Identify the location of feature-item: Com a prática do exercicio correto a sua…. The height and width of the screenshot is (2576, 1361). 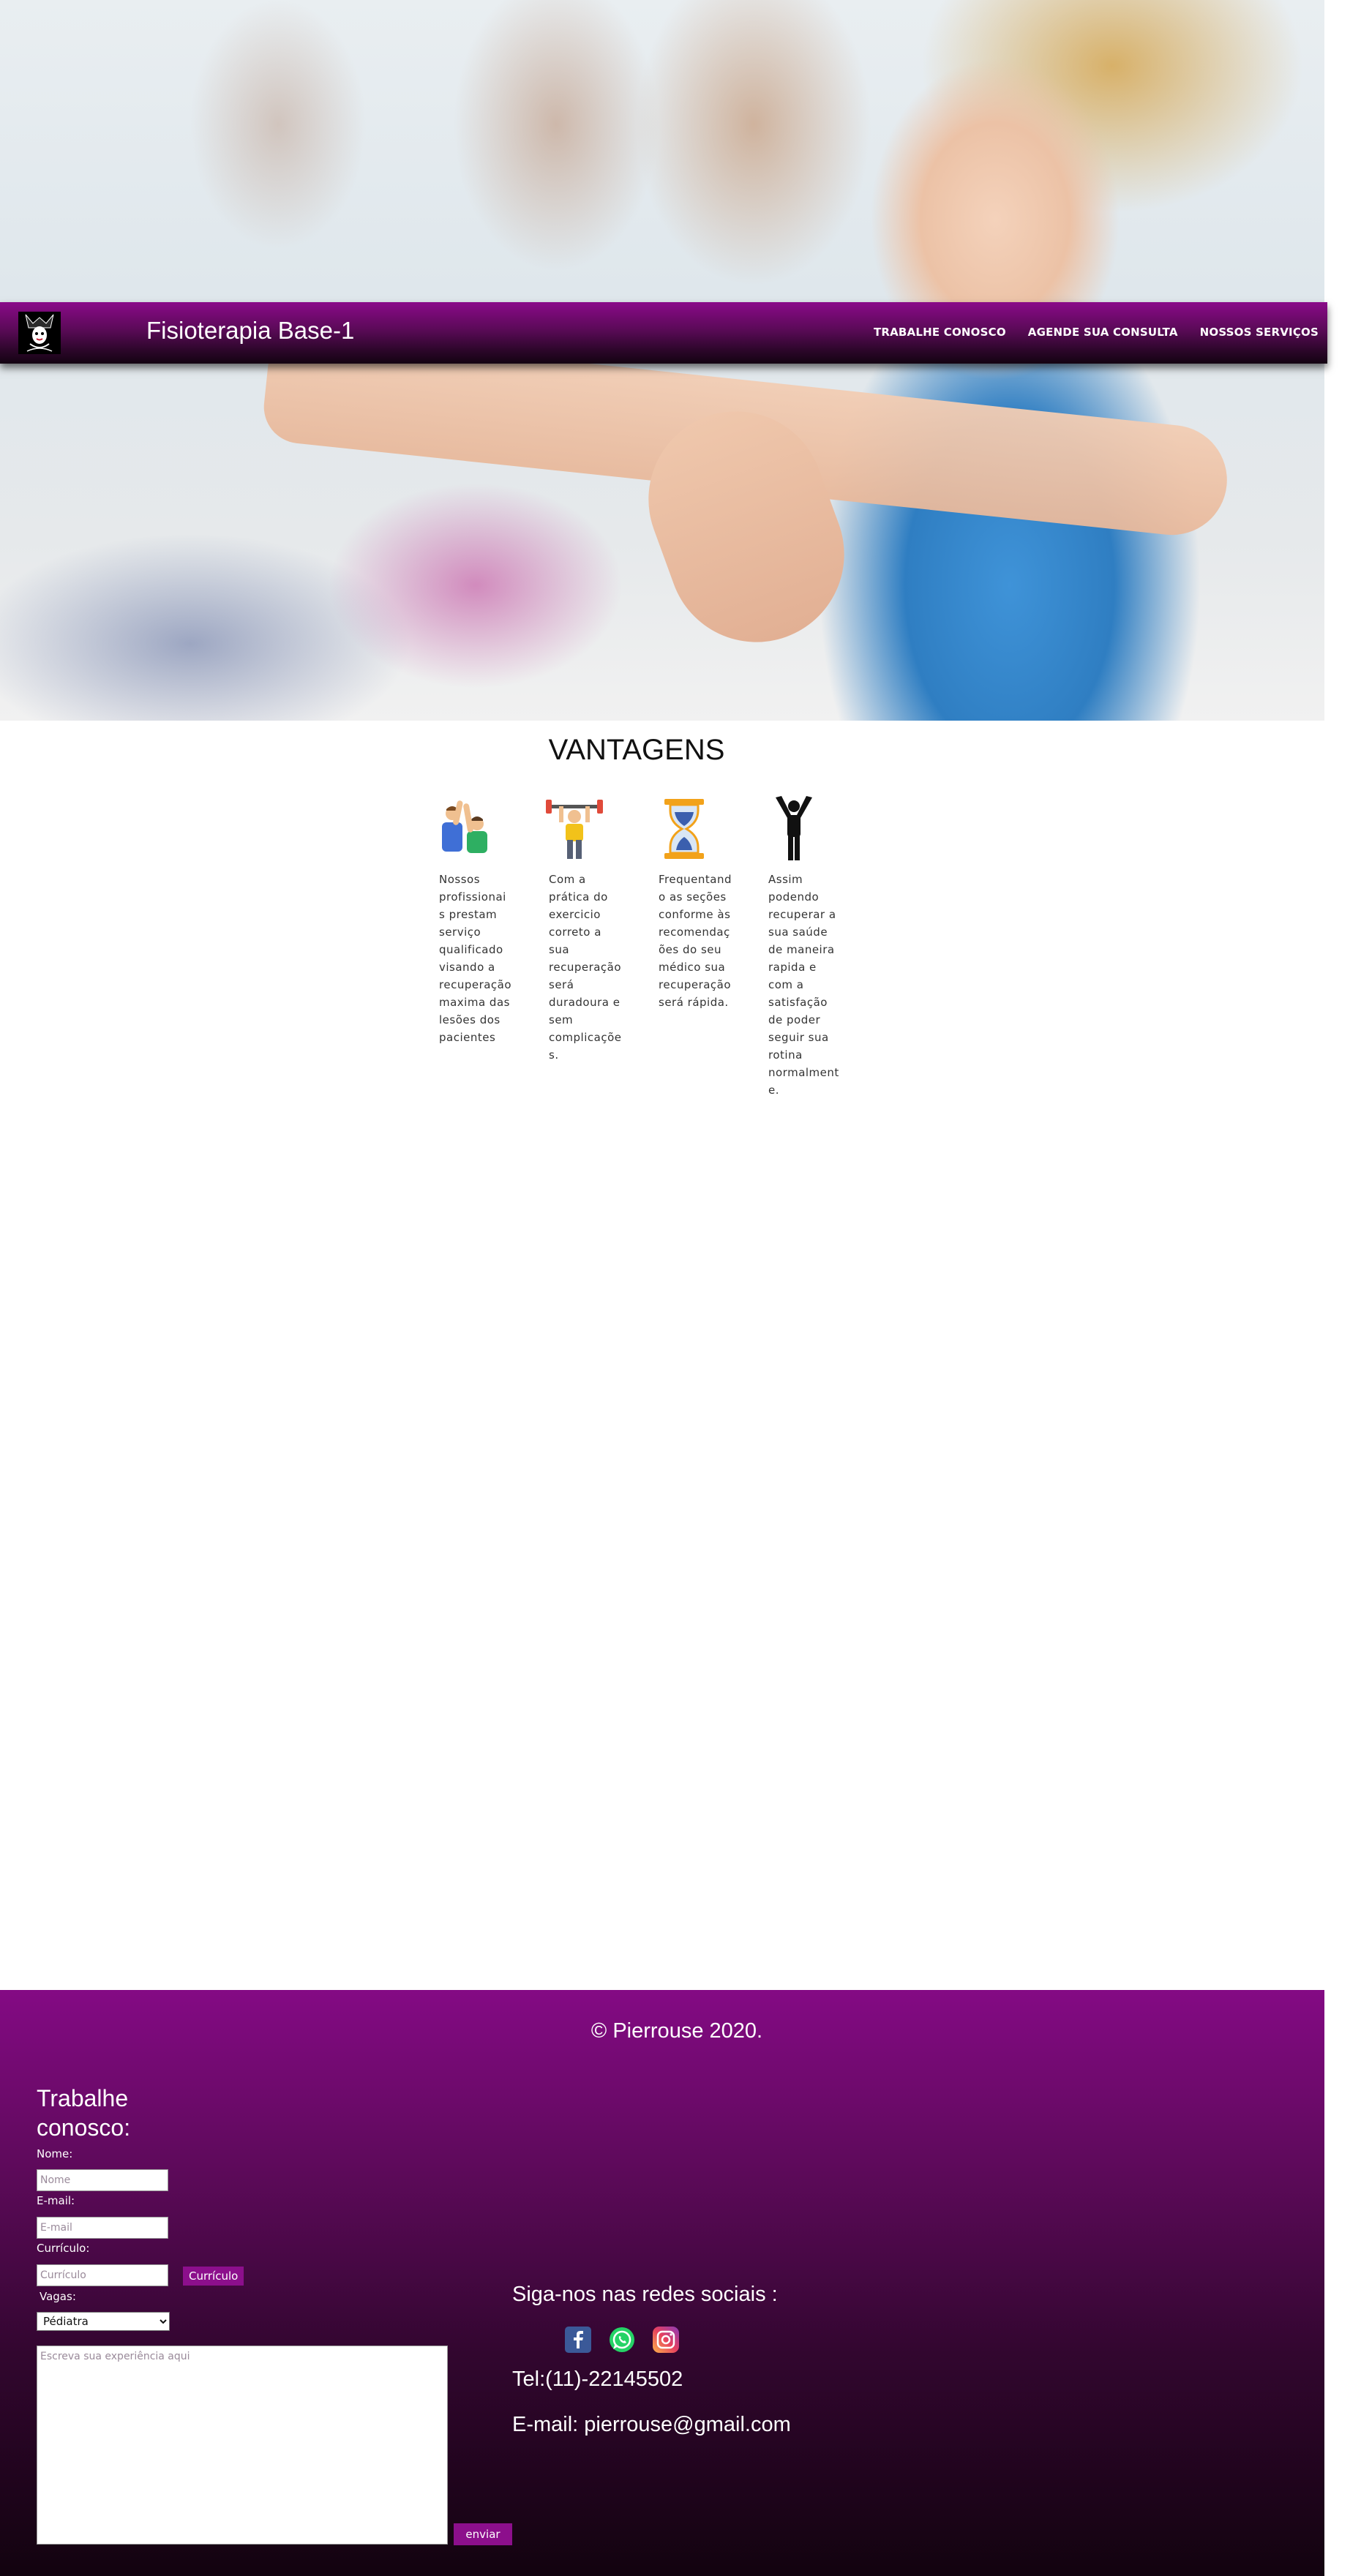
(593, 947).